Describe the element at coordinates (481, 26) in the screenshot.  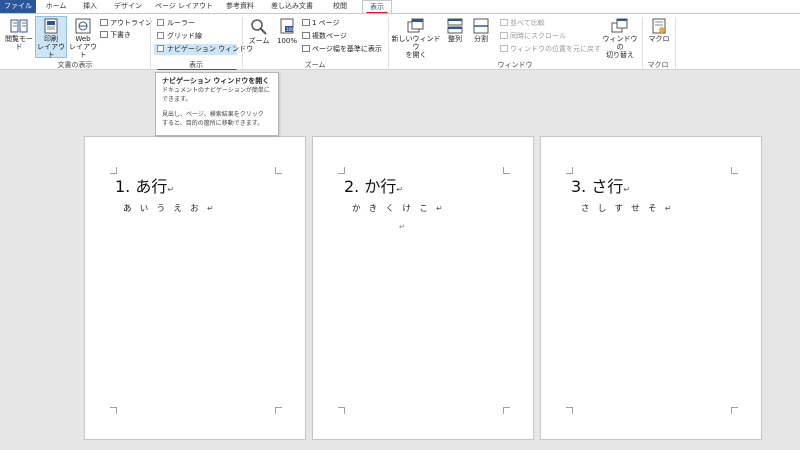
I see `split-icon` at that location.